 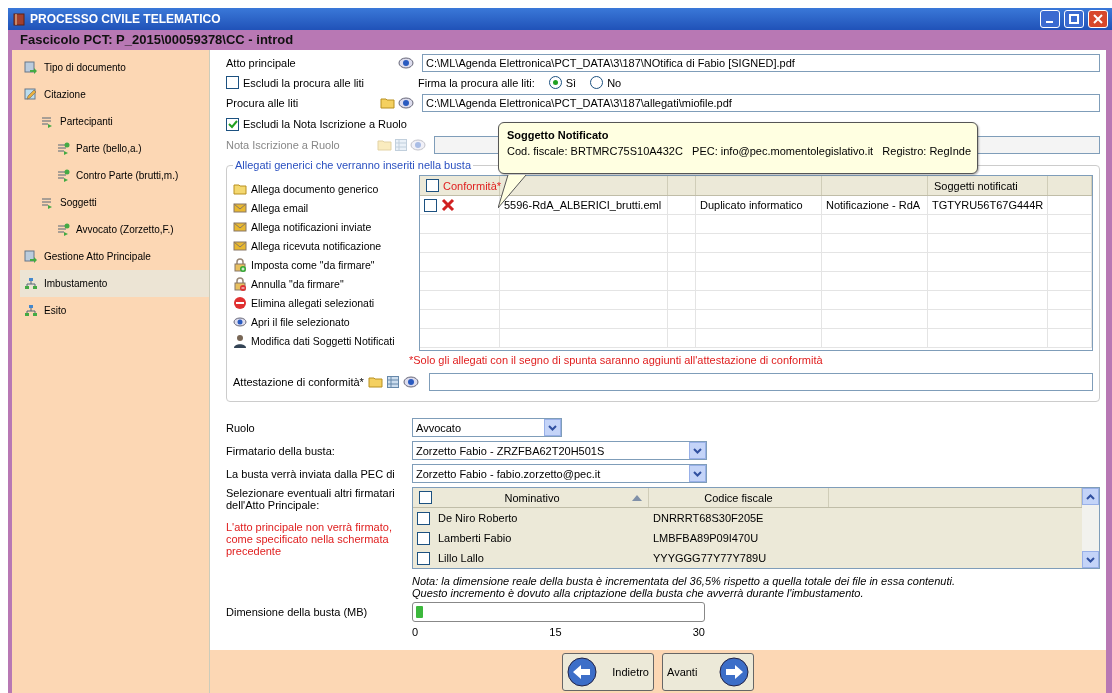 What do you see at coordinates (114, 175) in the screenshot?
I see `sidebar-item: Contro Parte (brutti,m.)` at bounding box center [114, 175].